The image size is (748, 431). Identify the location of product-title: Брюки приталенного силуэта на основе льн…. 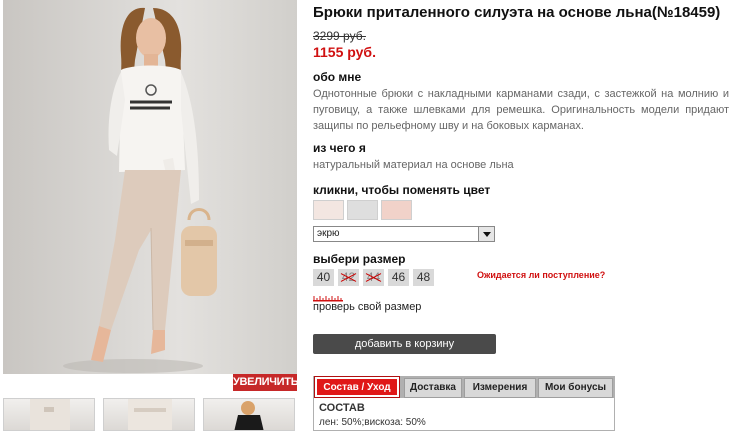
(517, 12).